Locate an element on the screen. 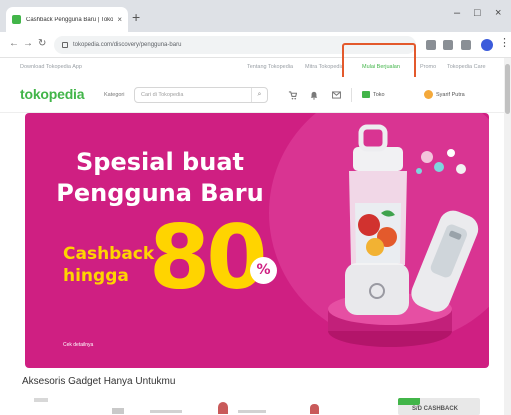  extension-icon is located at coordinates (431, 45).